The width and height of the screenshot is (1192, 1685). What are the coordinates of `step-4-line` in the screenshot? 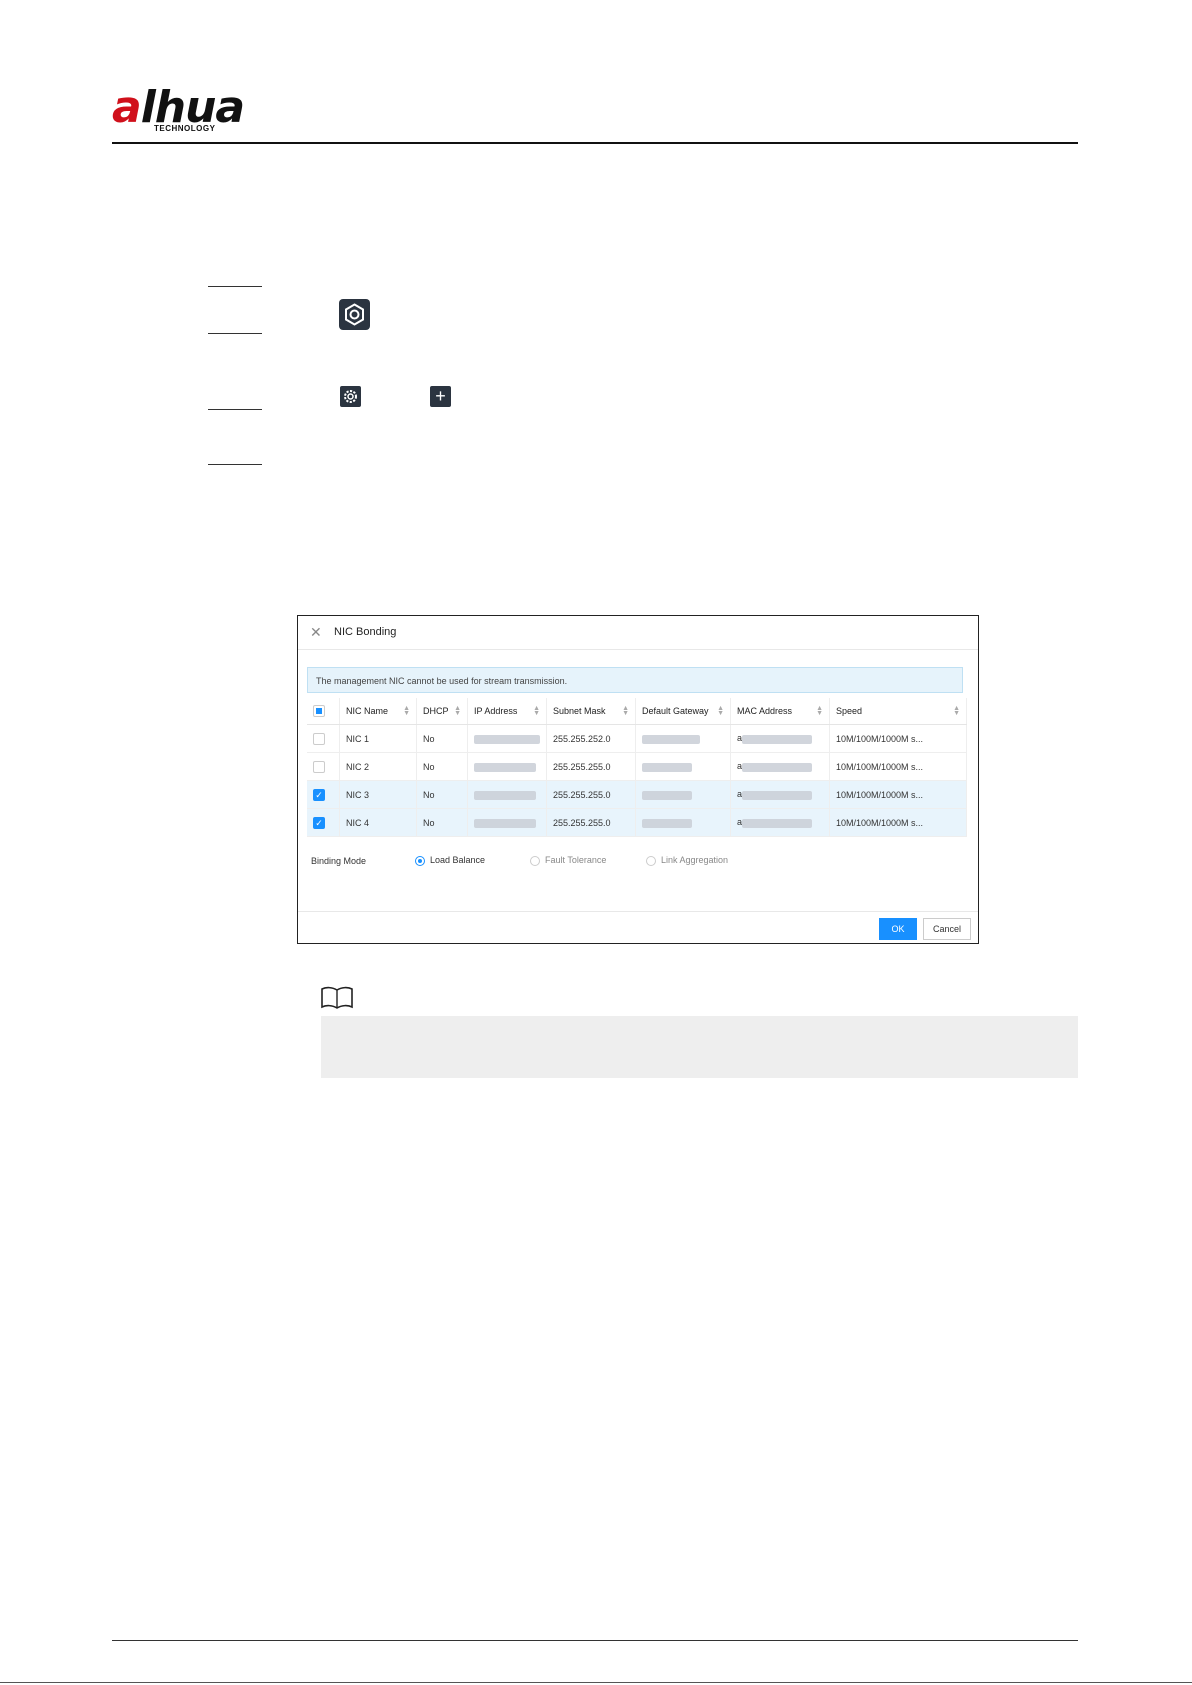 It's located at (235, 464).